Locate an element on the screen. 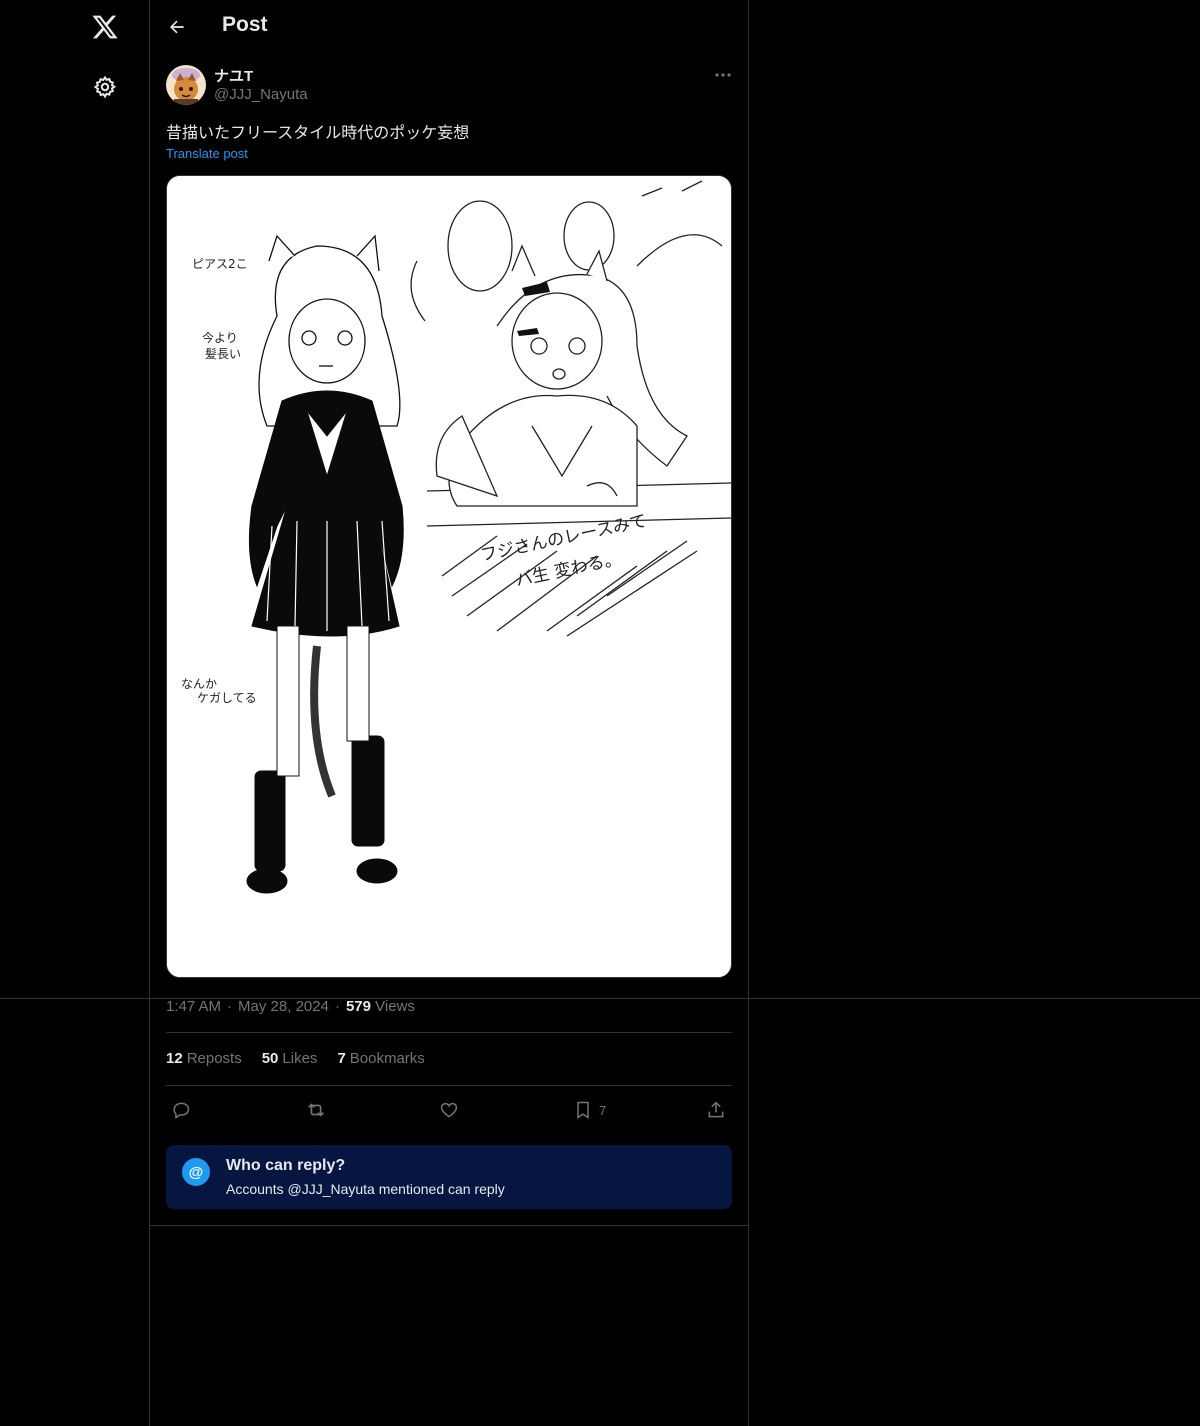 The height and width of the screenshot is (1426, 1200). author-handle: @JJJ_Nayuta is located at coordinates (261, 94).